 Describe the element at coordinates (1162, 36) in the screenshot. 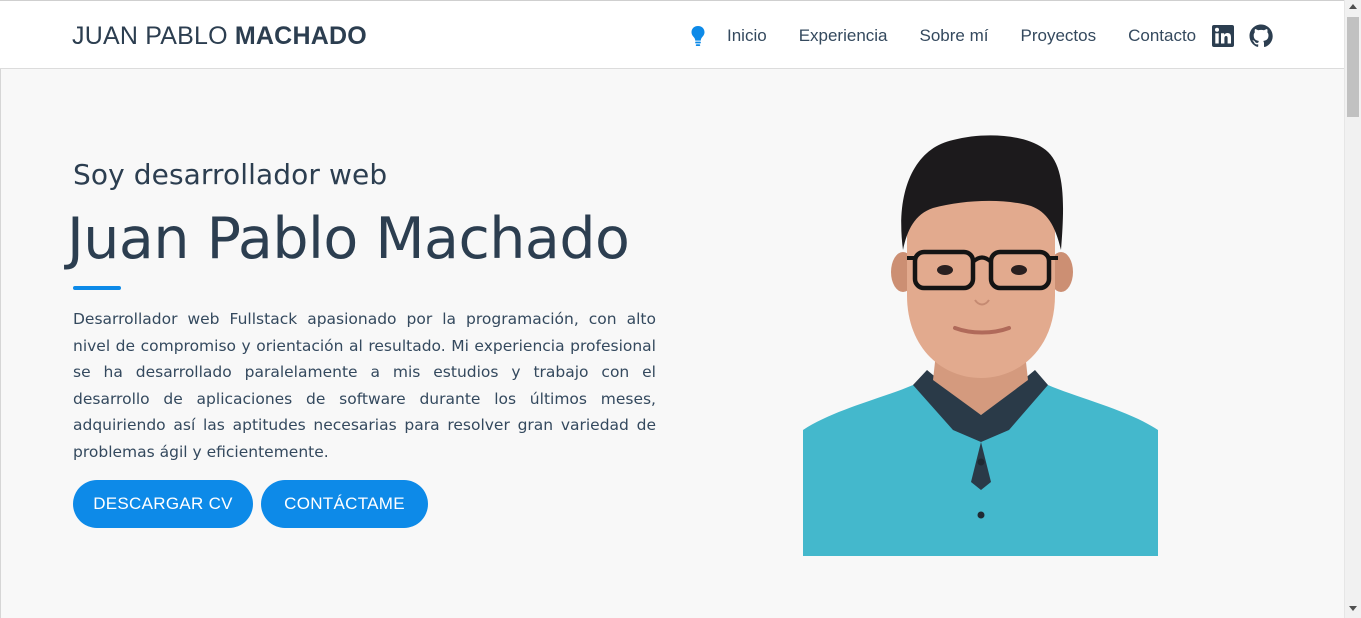

I see `nav-link-contacto: Contacto` at that location.